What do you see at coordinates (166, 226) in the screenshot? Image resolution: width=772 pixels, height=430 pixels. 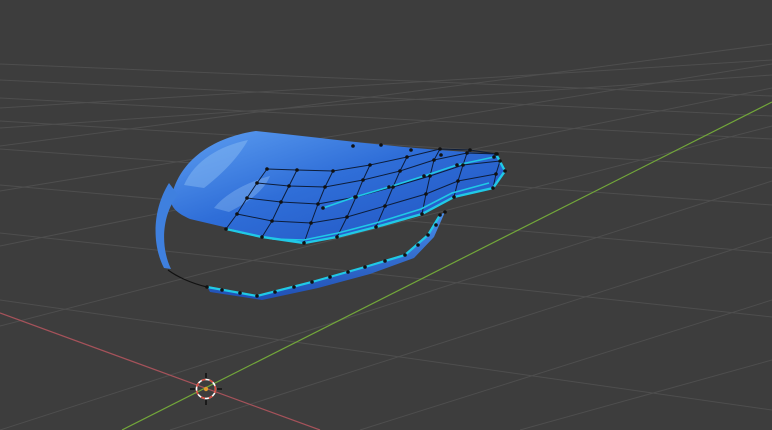 I see `mesh-left-flap` at bounding box center [166, 226].